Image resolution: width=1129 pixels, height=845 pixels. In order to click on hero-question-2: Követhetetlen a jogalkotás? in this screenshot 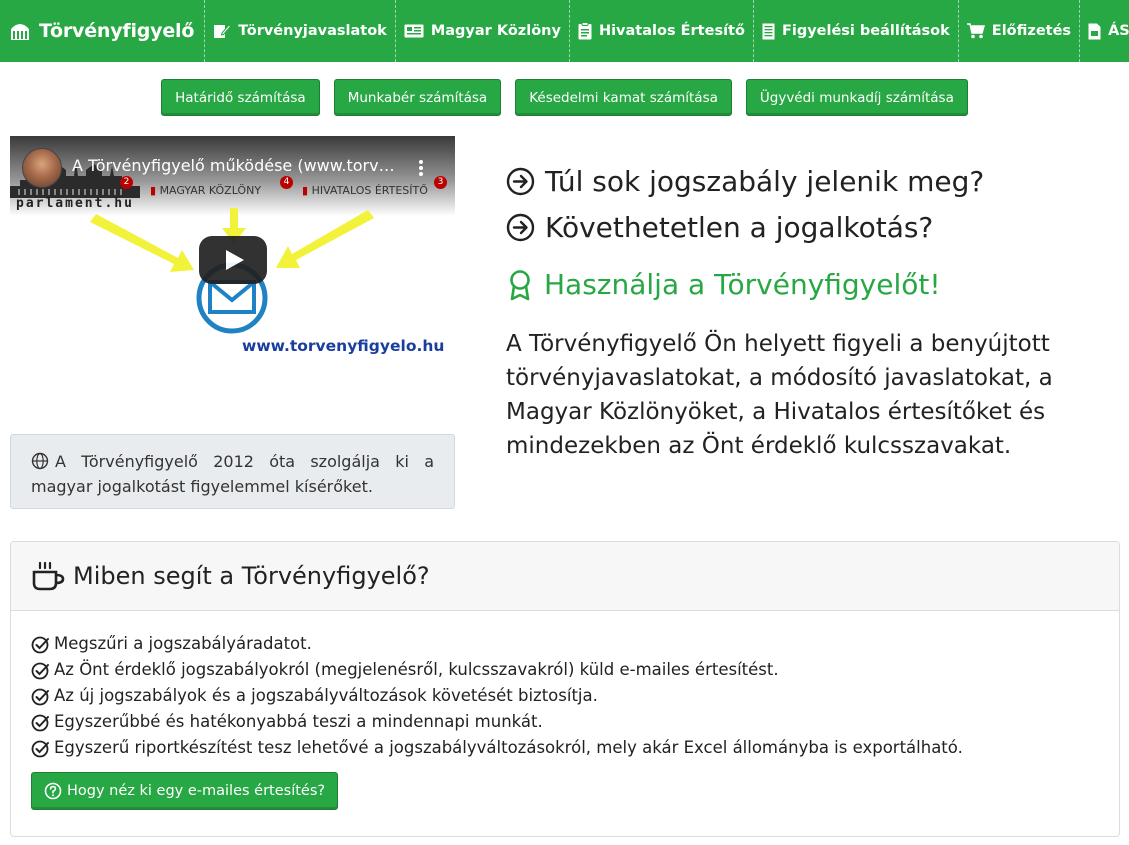, I will do `click(806, 227)`.